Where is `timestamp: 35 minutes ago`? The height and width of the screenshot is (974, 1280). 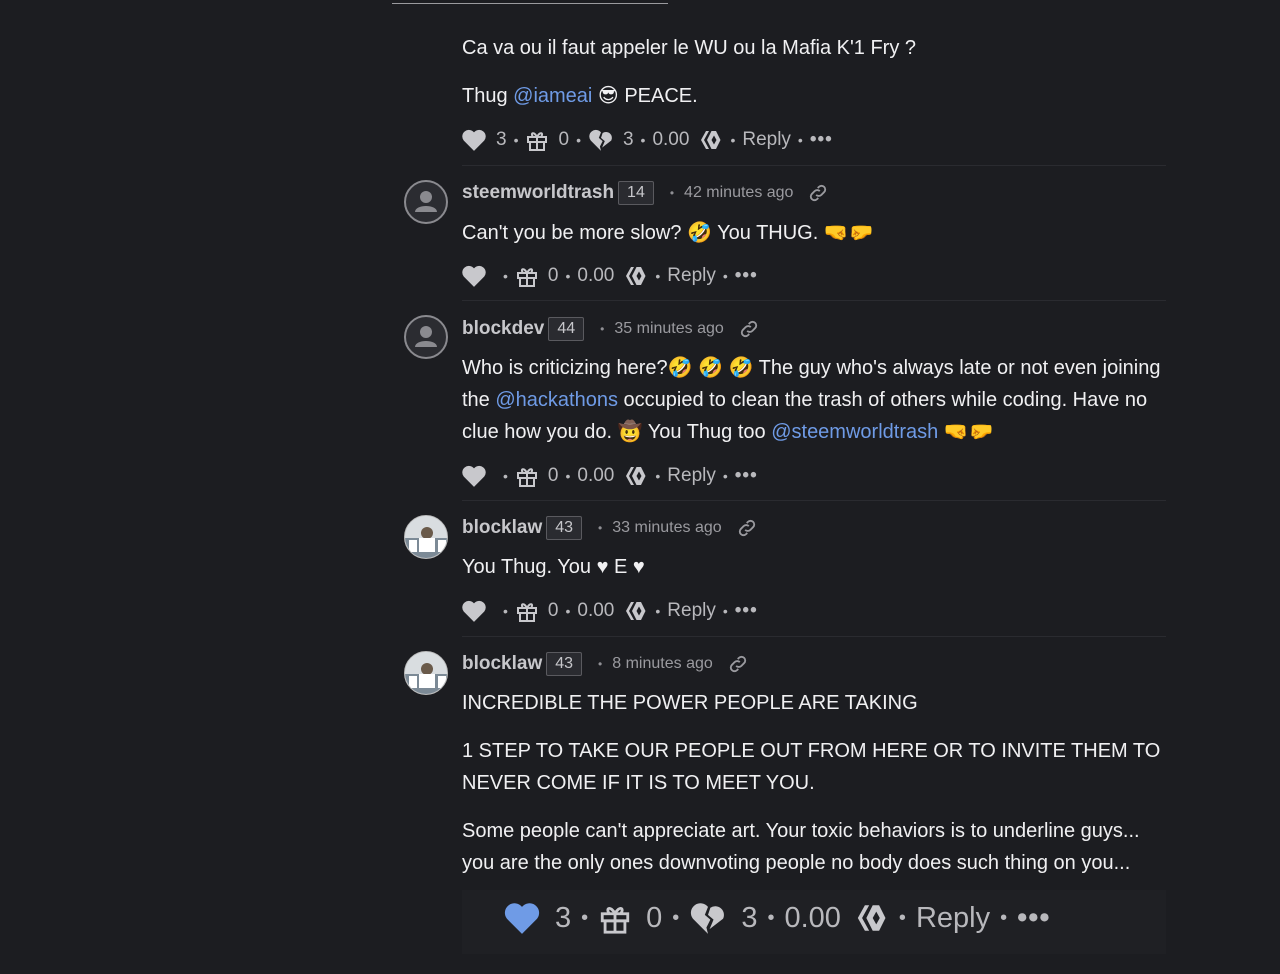
timestamp: 35 minutes ago is located at coordinates (668, 329).